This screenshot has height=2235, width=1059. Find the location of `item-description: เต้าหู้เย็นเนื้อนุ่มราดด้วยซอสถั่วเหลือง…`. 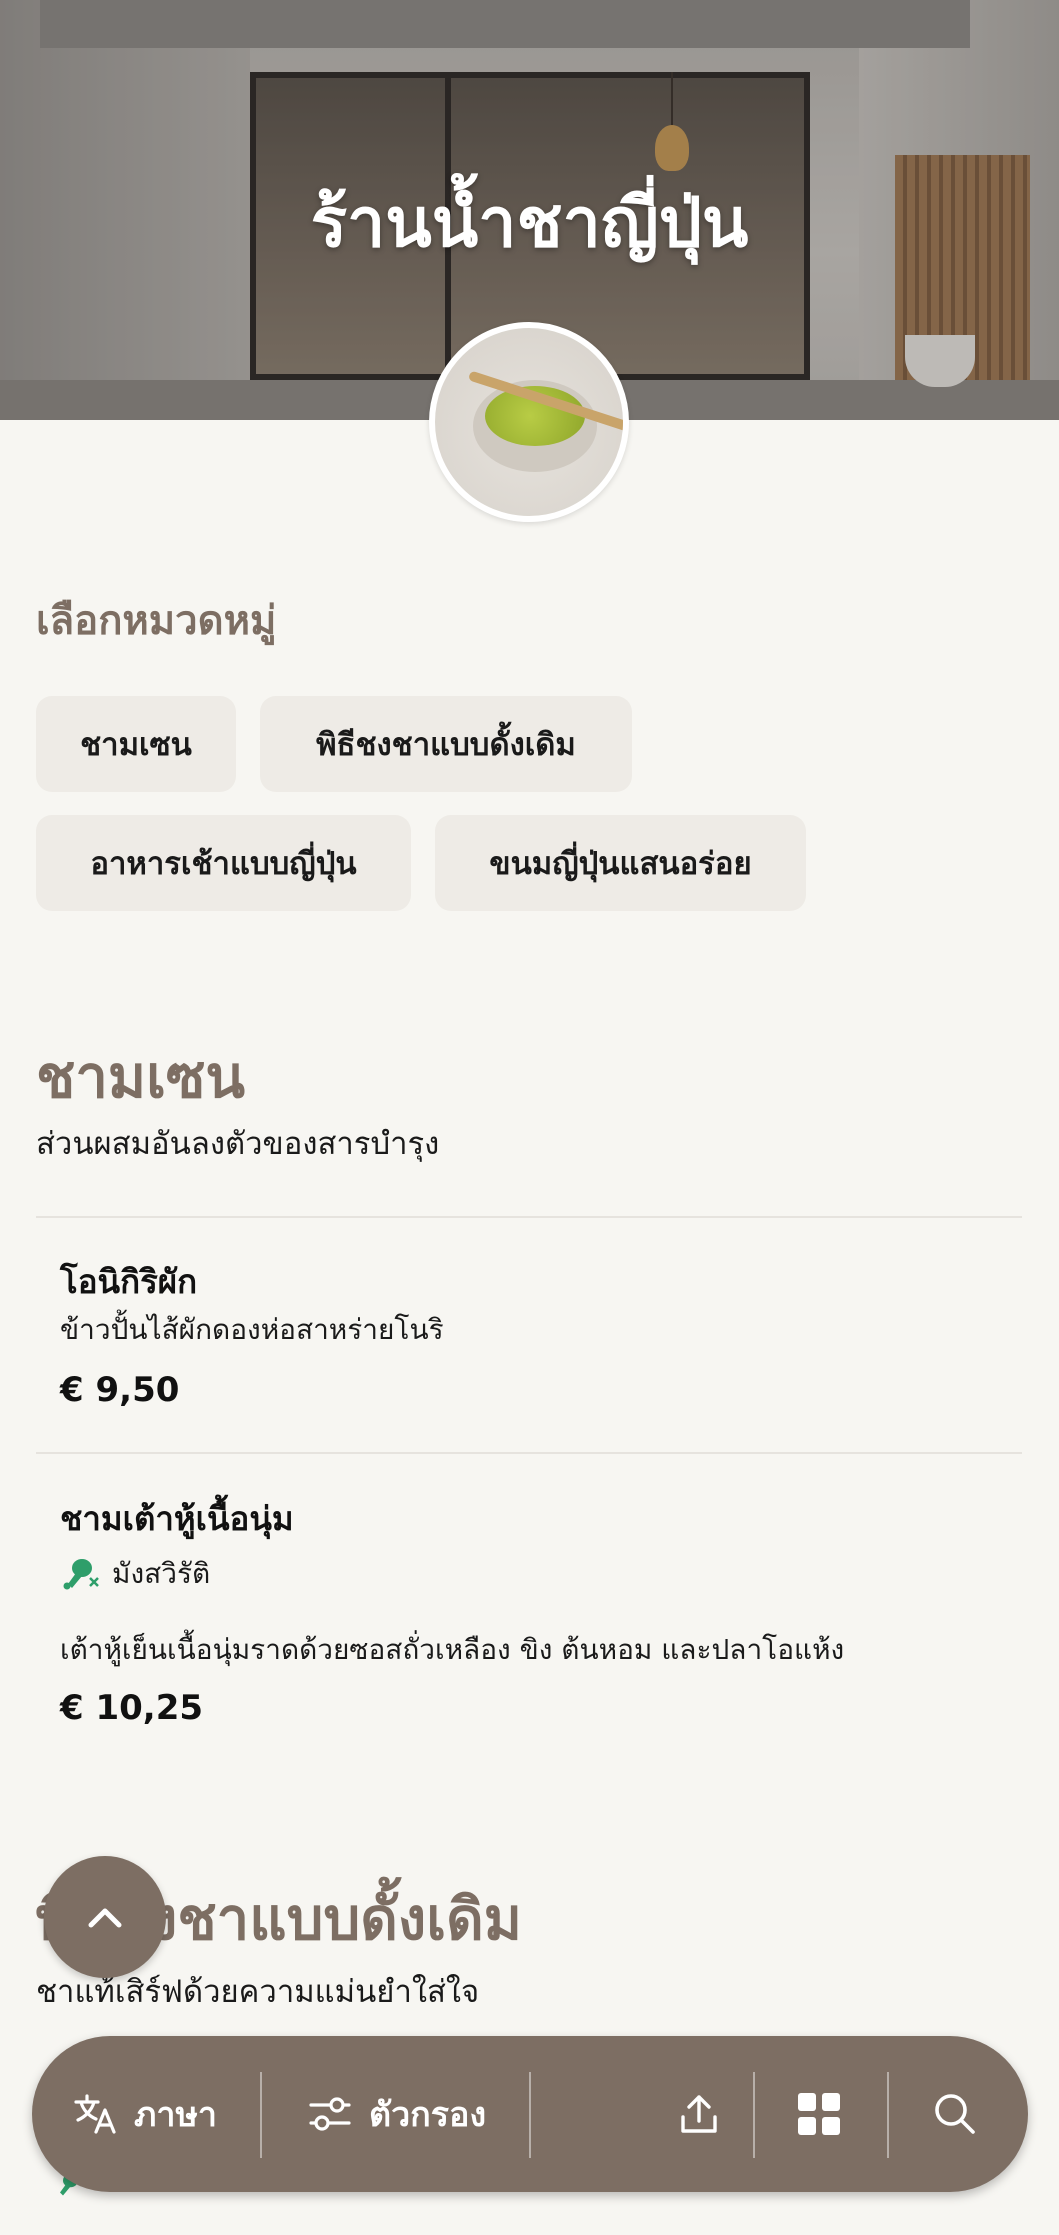

item-description: เต้าหู้เย็นเนื้อนุ่มราดด้วยซอสถั่วเหลือง… is located at coordinates (452, 1649).